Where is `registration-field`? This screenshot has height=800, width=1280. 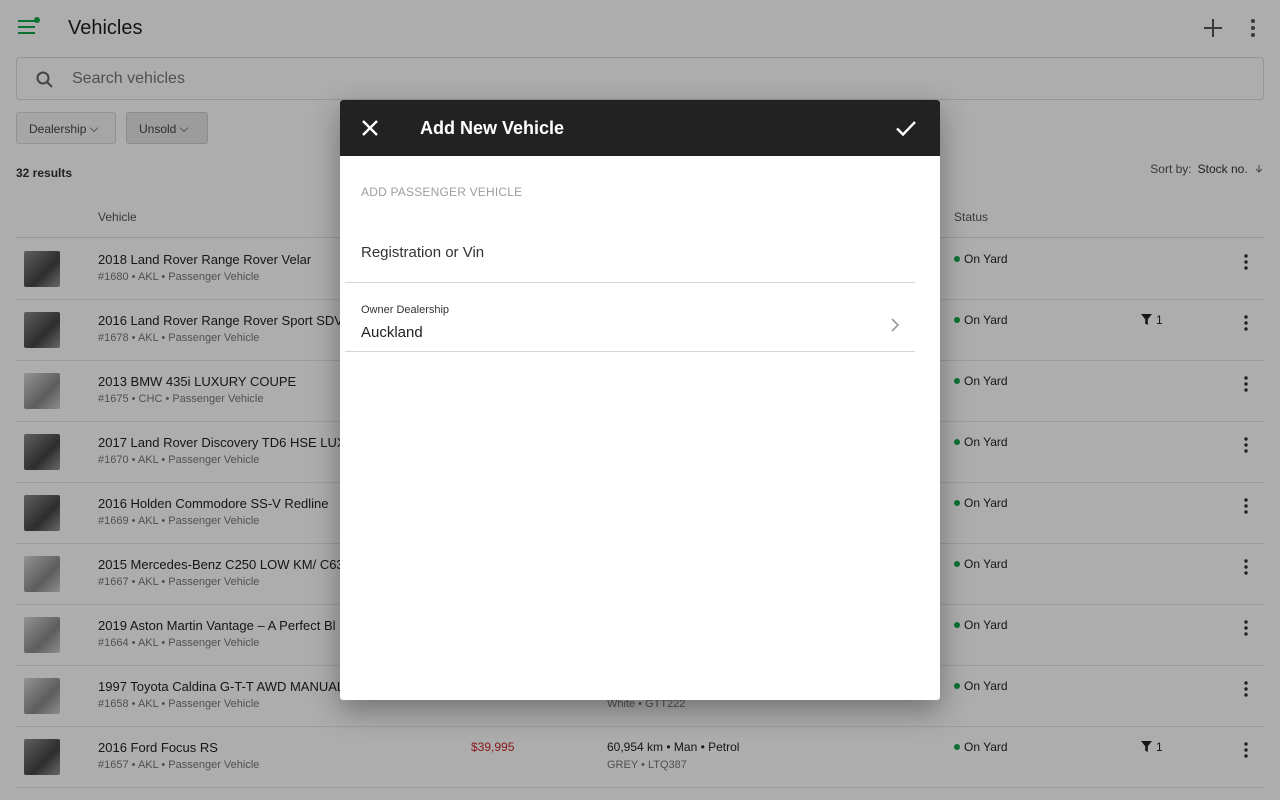
registration-field is located at coordinates (630, 257).